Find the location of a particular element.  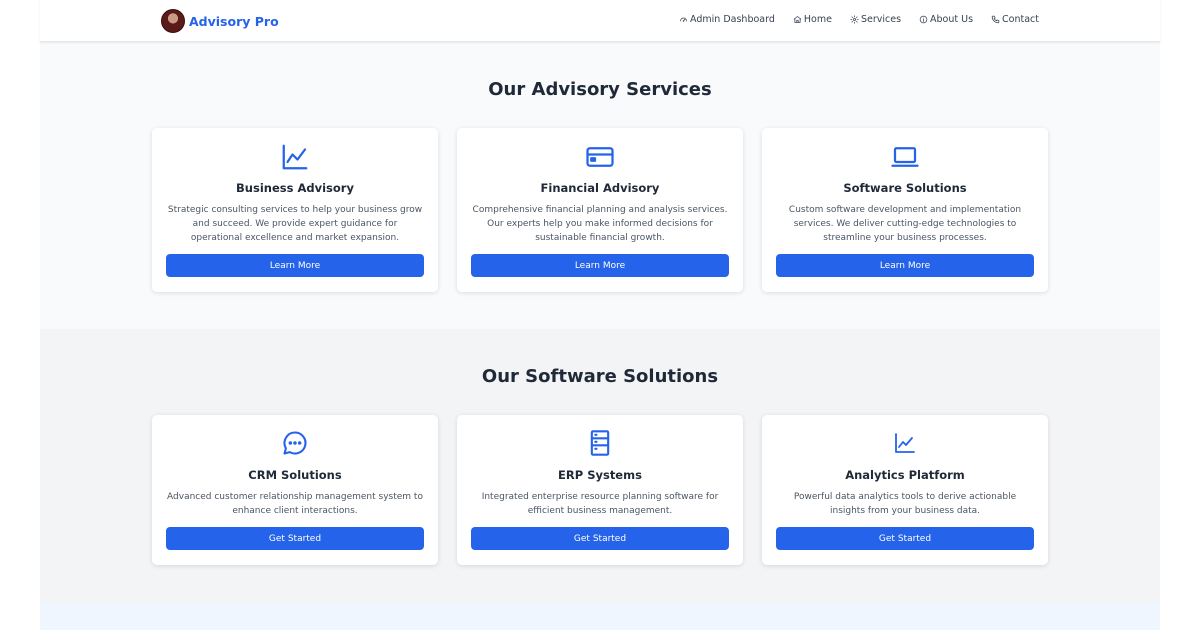

nav-label: Contact is located at coordinates (1020, 19).